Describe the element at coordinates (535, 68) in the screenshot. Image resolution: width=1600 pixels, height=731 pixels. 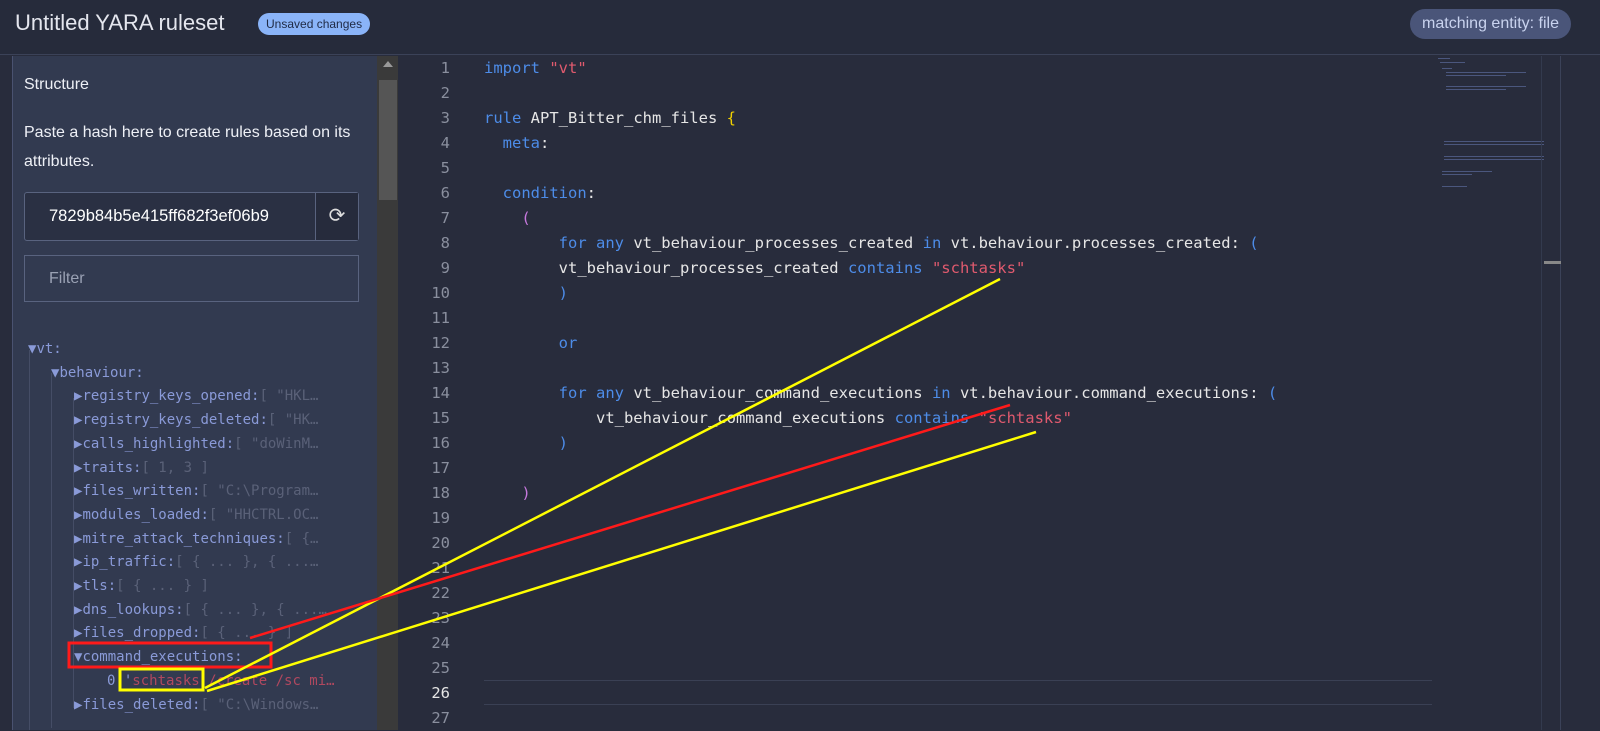
I see `code-line: import "vt"` at that location.